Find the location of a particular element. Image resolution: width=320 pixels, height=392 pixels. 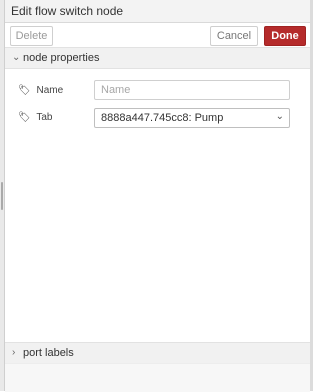

tray-title: Edit flow switch node is located at coordinates (67, 11).